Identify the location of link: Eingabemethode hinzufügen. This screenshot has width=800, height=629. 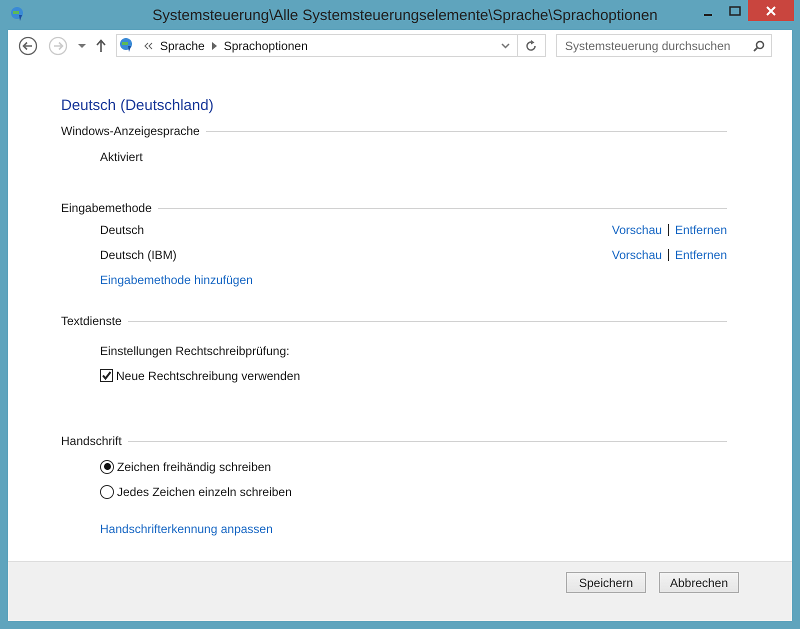
(176, 279).